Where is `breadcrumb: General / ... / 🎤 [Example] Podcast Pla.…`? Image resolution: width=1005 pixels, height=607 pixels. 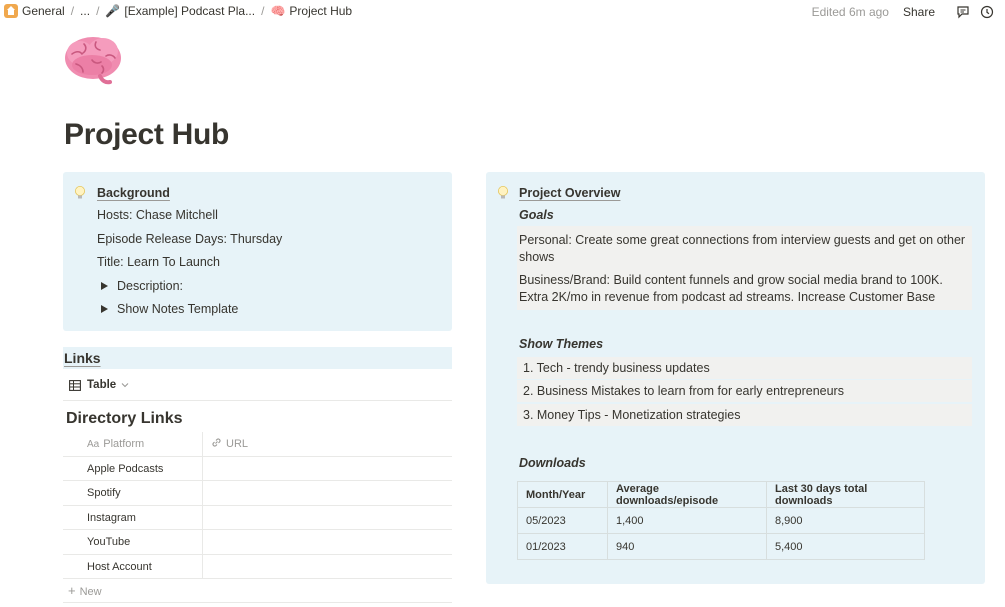
breadcrumb: General / ... / 🎤 [Example] Podcast Pla.… is located at coordinates (178, 11).